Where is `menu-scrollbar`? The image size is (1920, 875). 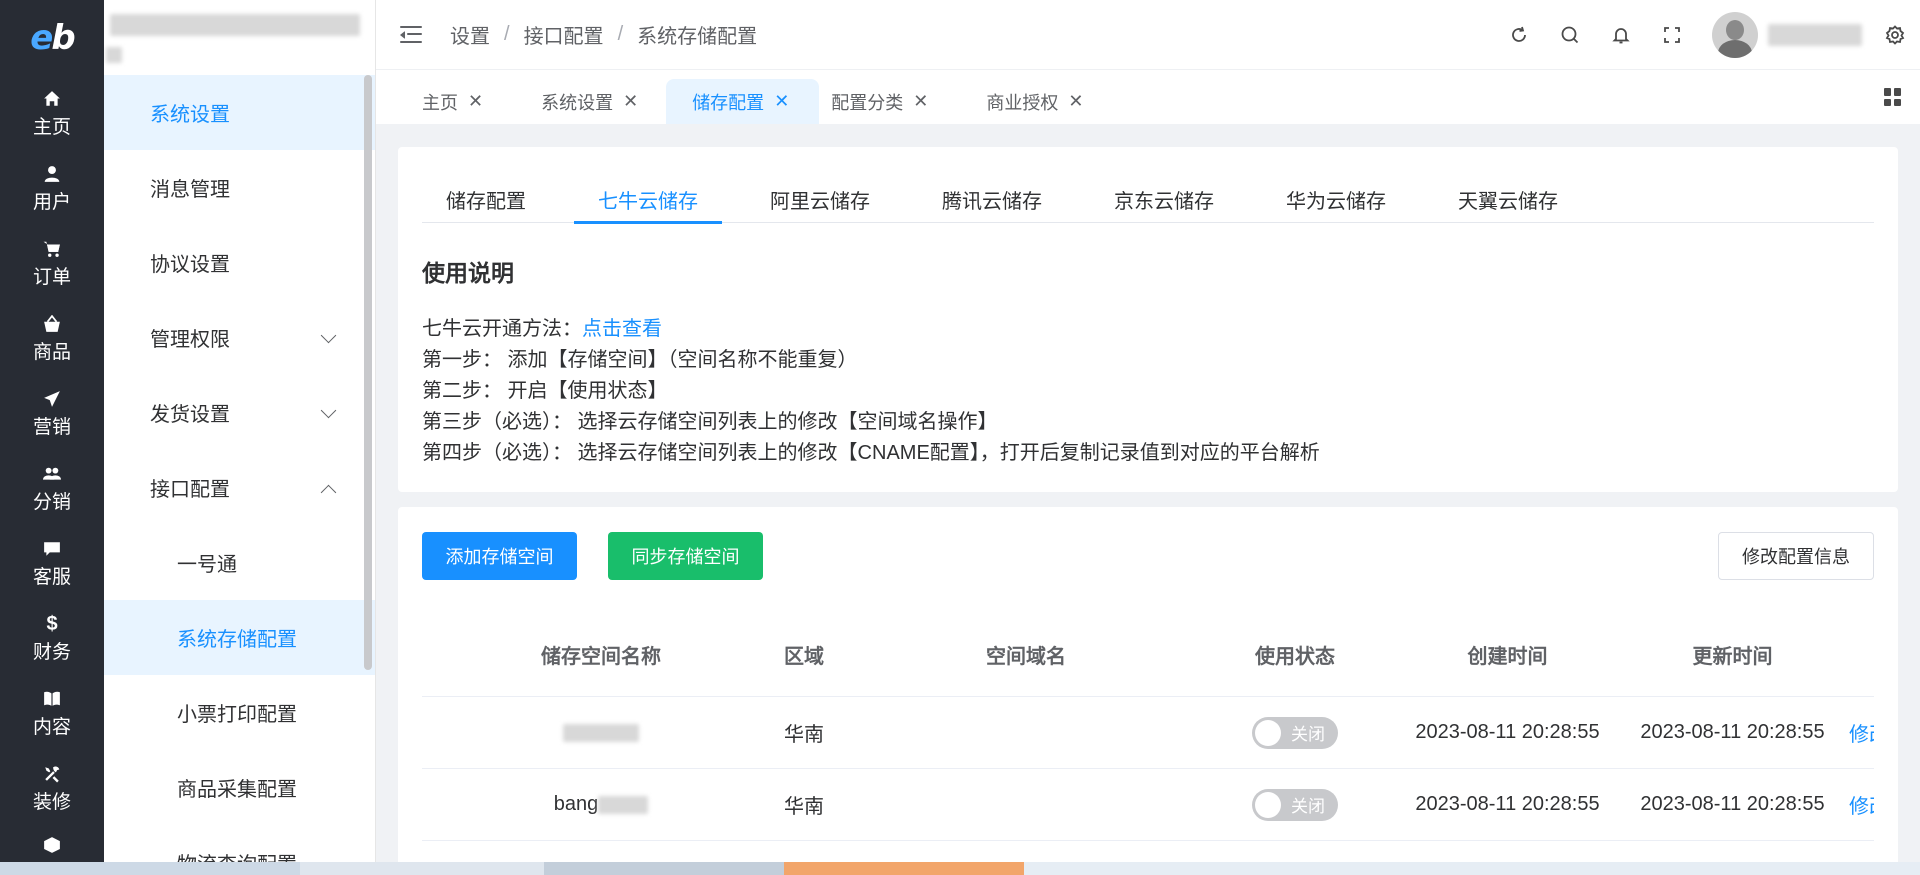
menu-scrollbar is located at coordinates (368, 372).